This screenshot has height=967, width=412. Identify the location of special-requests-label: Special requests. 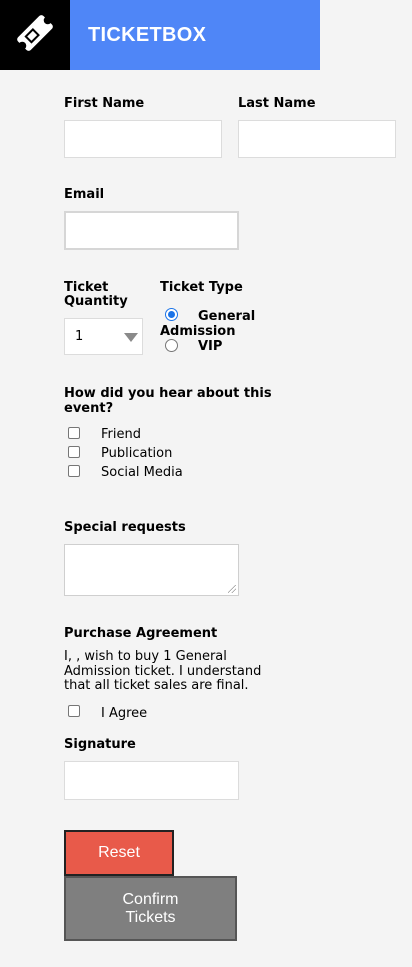
(125, 527).